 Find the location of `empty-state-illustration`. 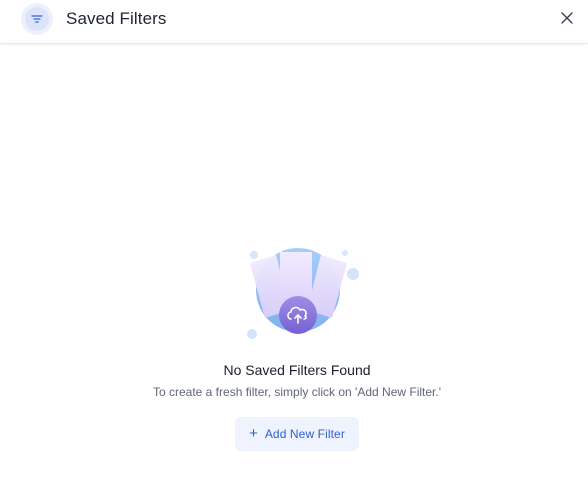

empty-state-illustration is located at coordinates (300, 293).